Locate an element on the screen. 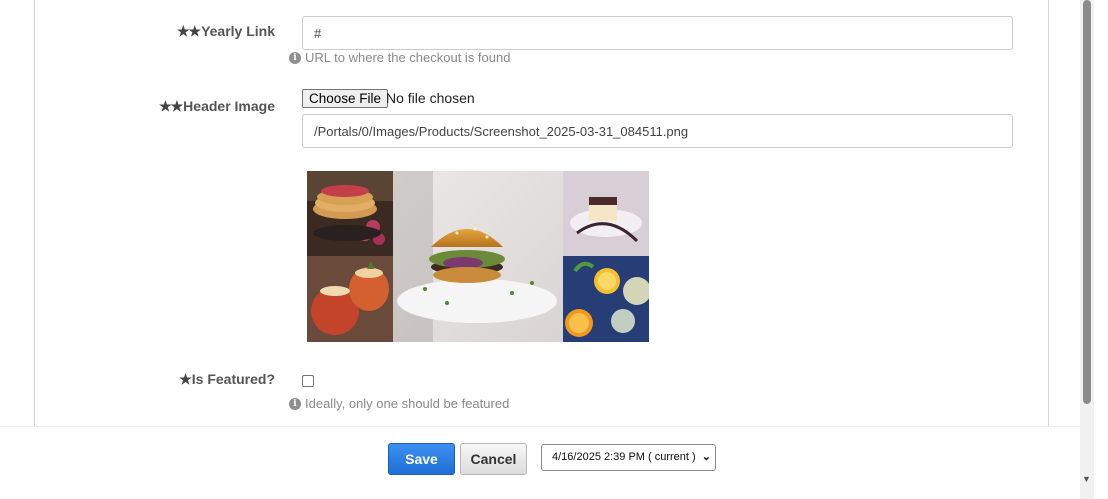 The width and height of the screenshot is (1108, 499). version-select-value: 4/16/2025 2:39 PM ( current ) is located at coordinates (624, 457).